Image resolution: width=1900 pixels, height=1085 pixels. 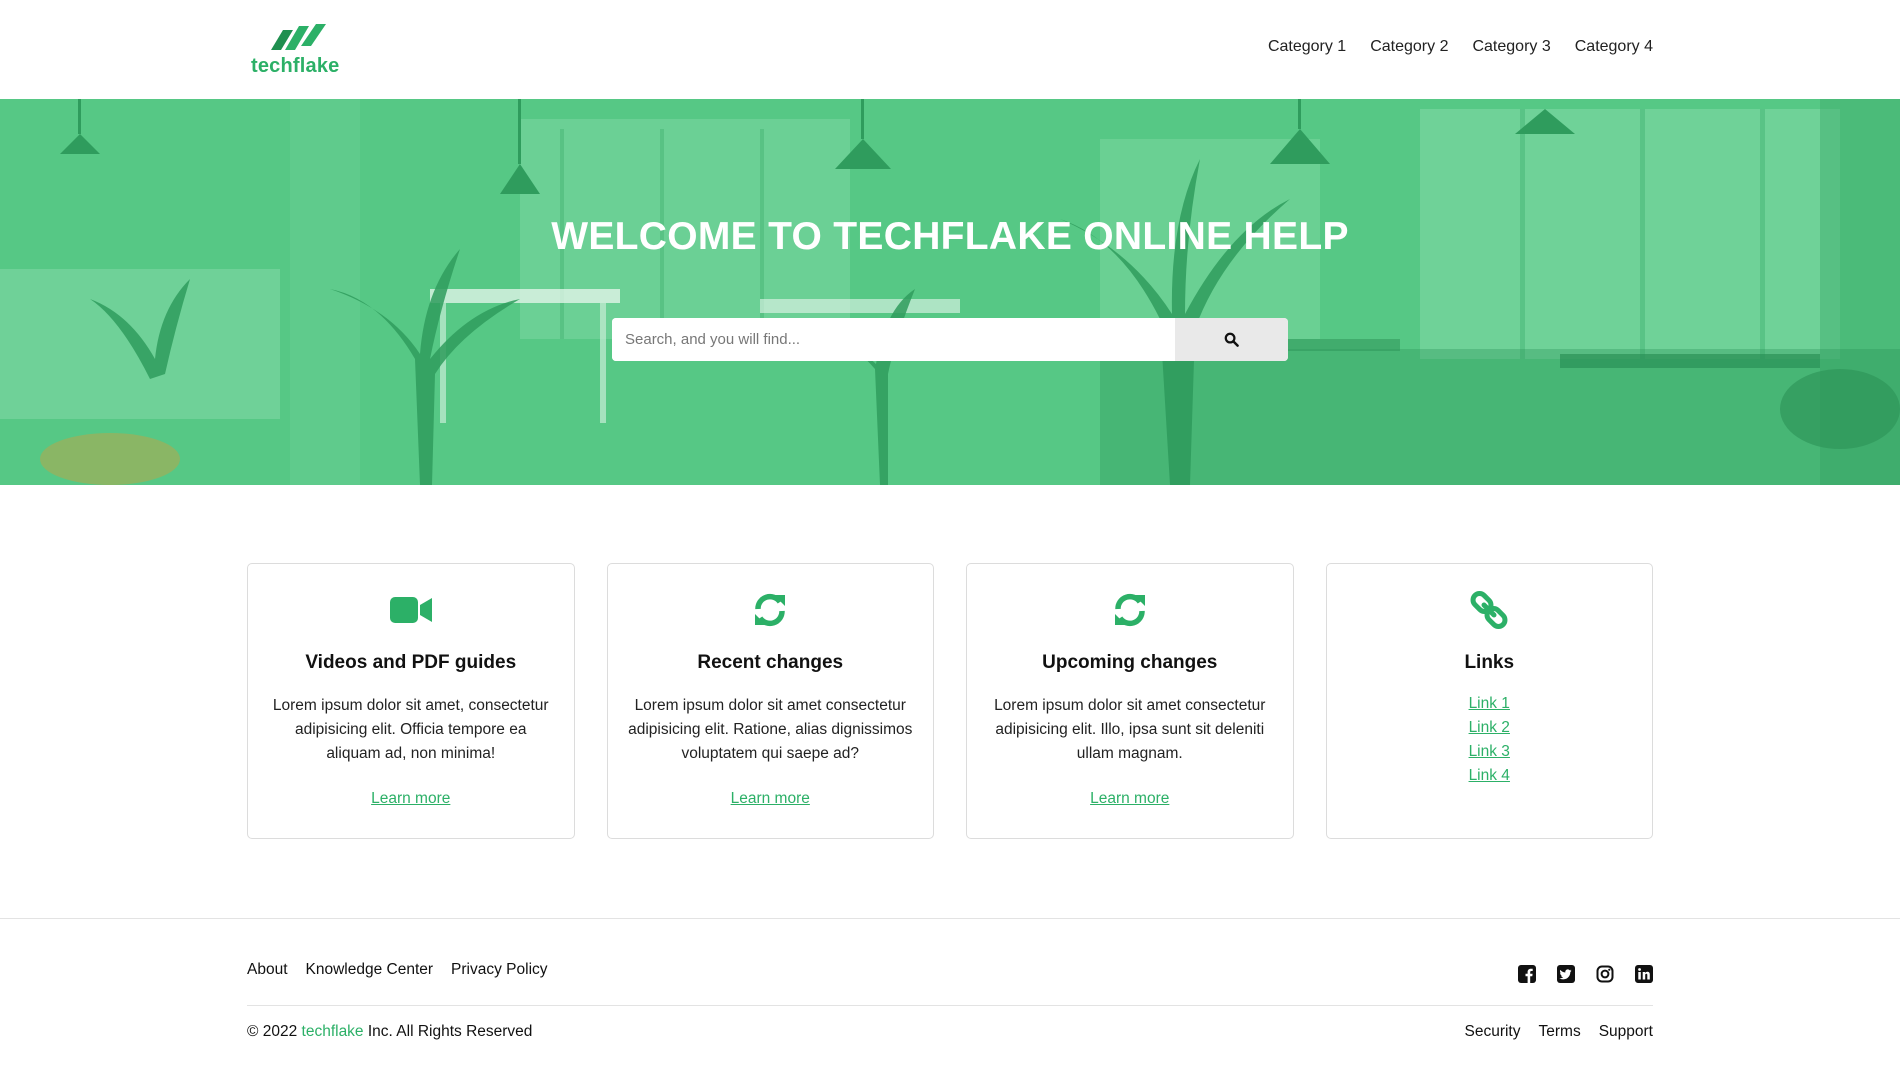 I want to click on logo-mark-icon, so click(x=298, y=37).